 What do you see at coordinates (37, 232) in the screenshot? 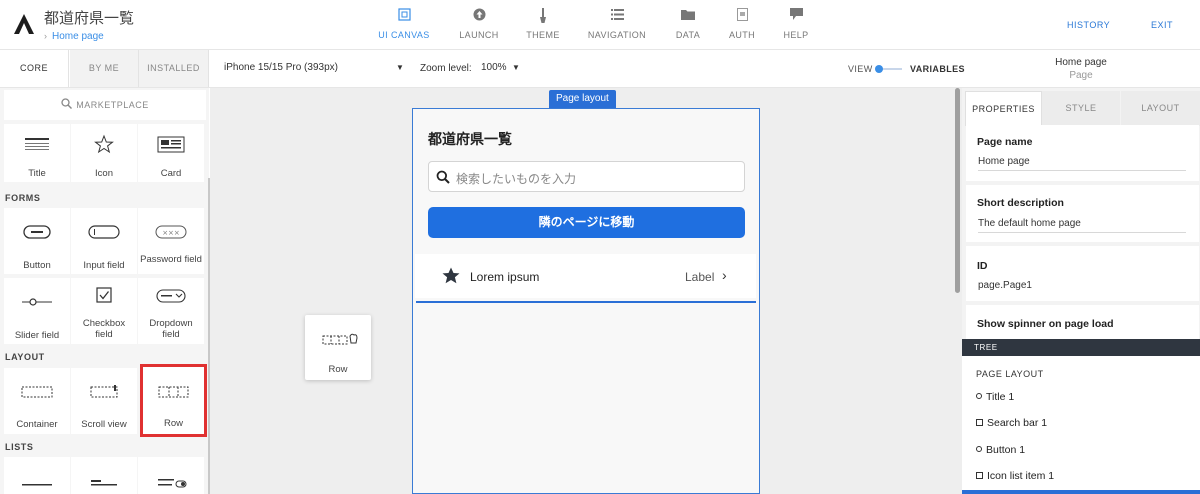
I see `button-icon` at bounding box center [37, 232].